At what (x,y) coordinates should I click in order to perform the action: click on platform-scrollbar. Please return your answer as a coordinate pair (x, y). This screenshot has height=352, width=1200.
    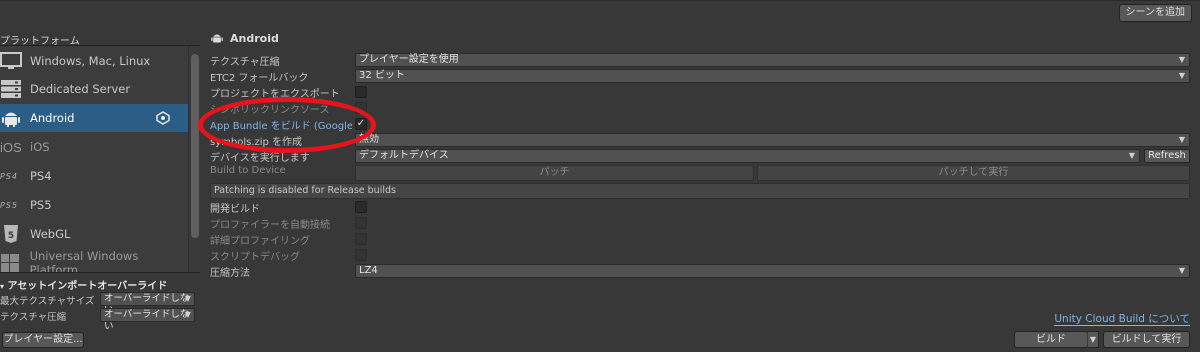
    Looking at the image, I should click on (194, 159).